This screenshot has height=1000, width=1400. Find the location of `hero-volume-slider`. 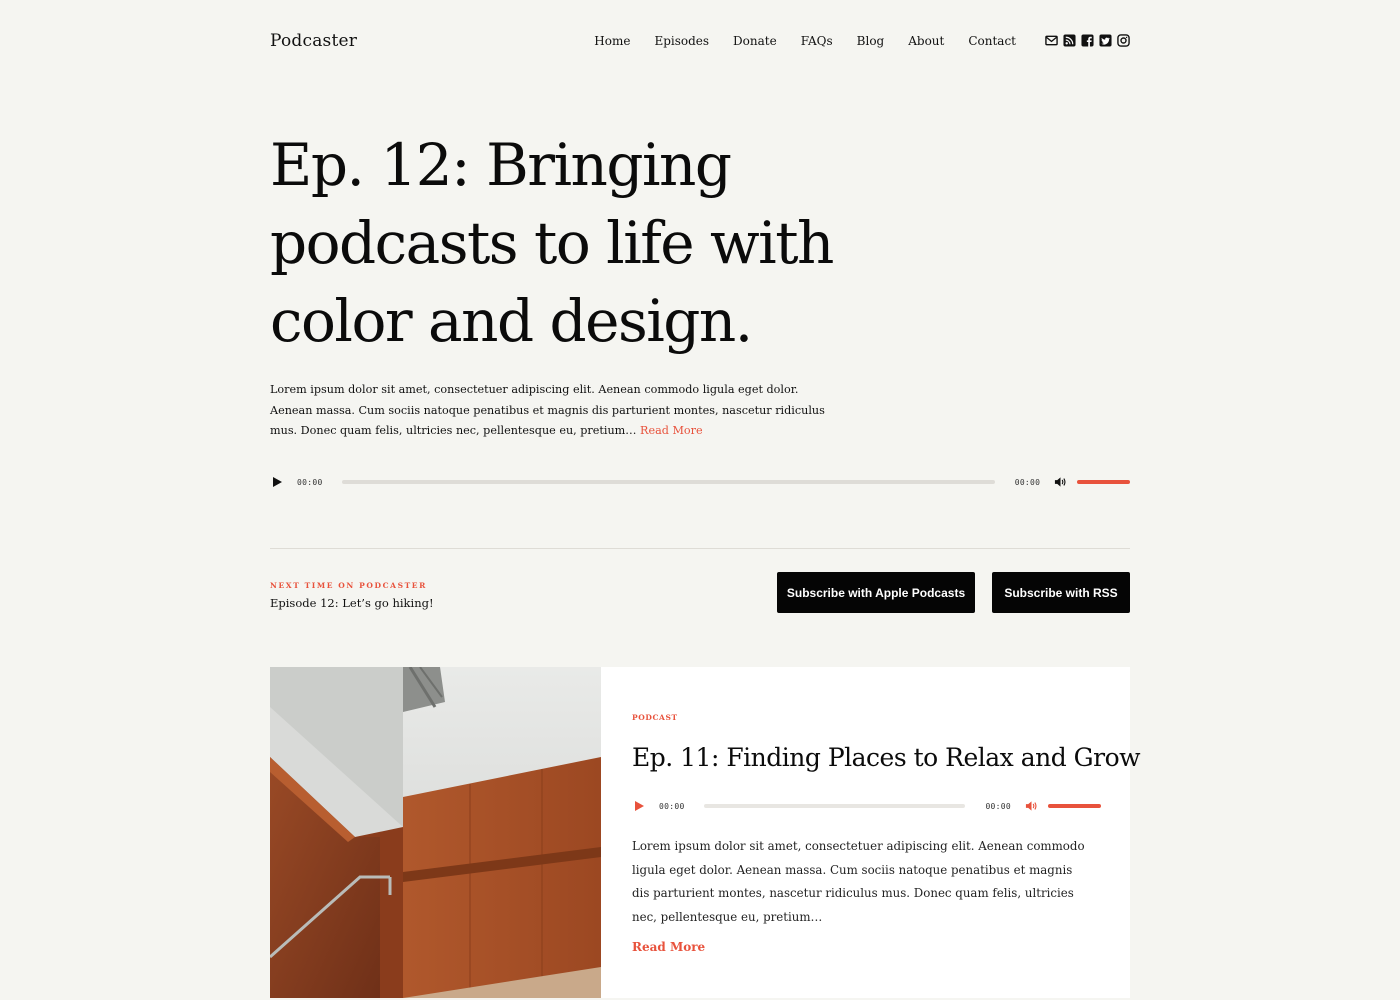

hero-volume-slider is located at coordinates (1103, 482).